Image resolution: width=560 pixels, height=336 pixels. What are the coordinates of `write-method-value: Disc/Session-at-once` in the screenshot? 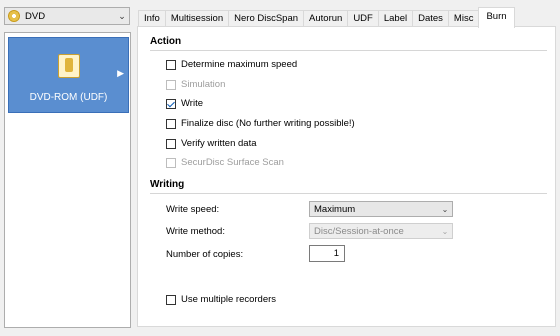 It's located at (359, 231).